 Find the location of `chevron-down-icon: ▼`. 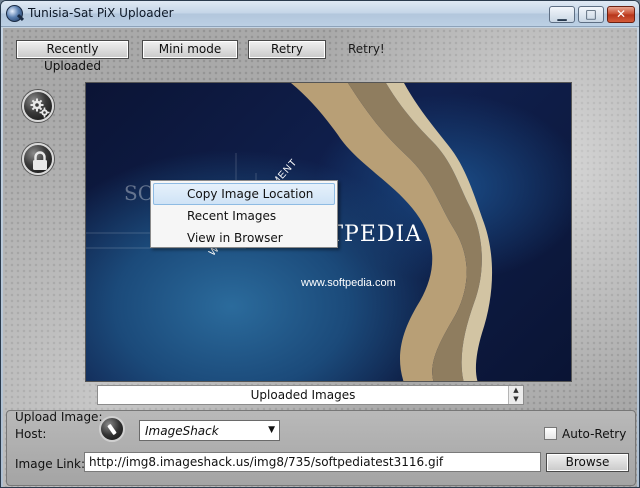

chevron-down-icon: ▼ is located at coordinates (271, 430).